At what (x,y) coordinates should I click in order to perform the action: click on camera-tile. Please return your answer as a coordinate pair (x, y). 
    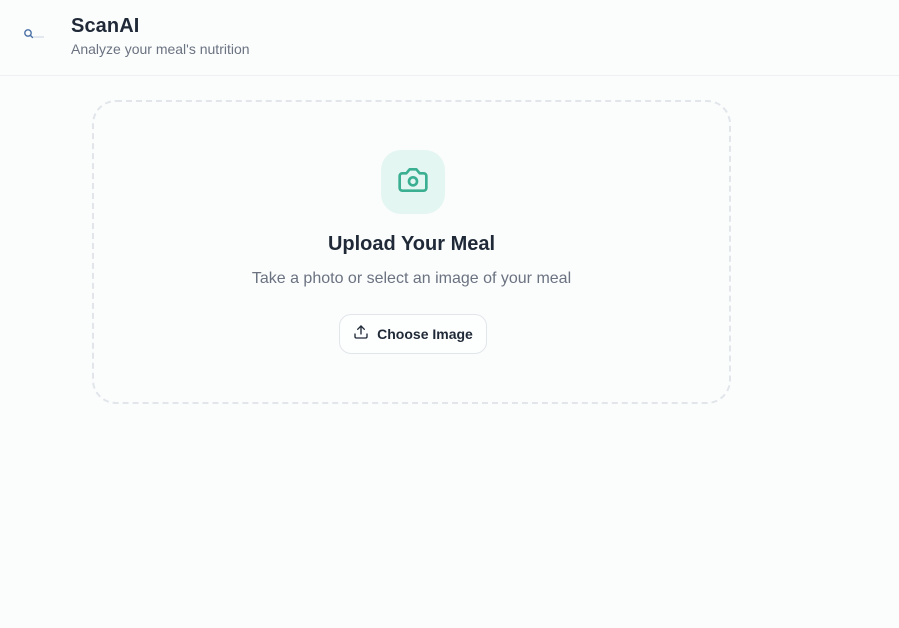
    Looking at the image, I should click on (413, 182).